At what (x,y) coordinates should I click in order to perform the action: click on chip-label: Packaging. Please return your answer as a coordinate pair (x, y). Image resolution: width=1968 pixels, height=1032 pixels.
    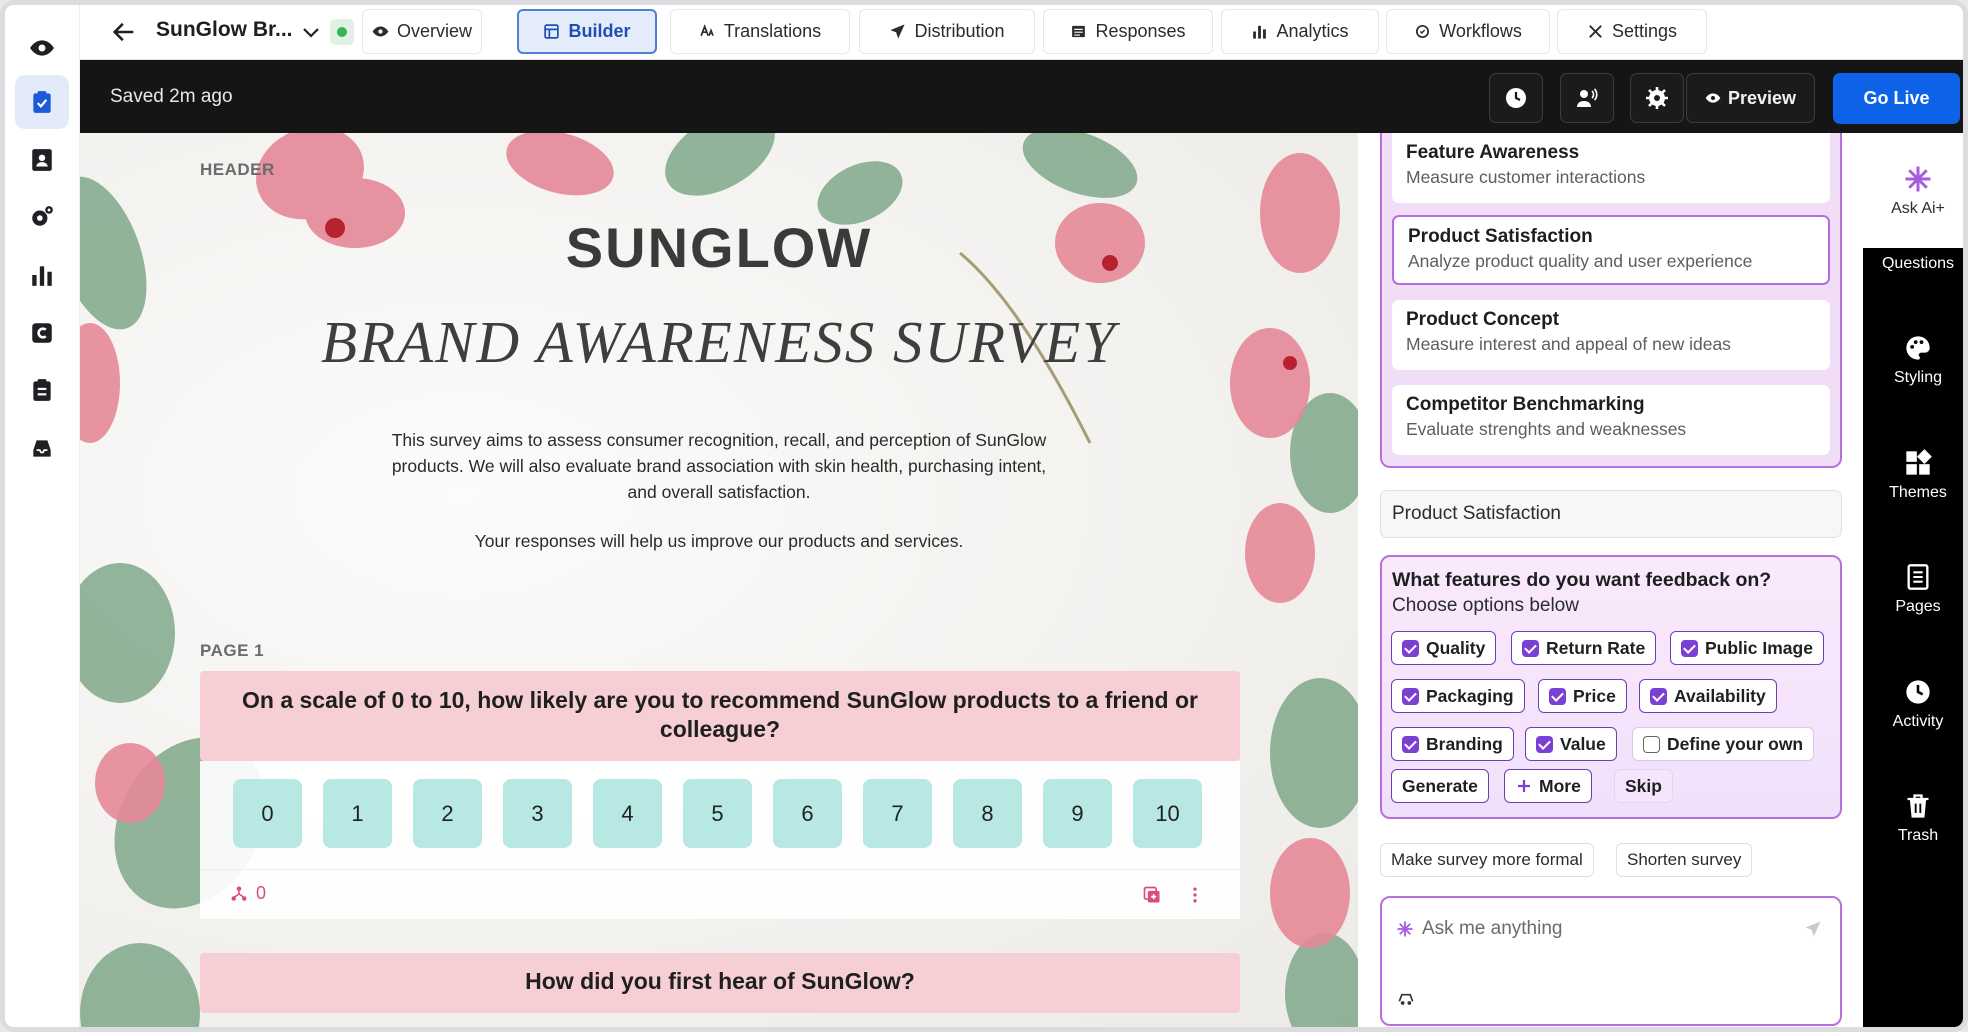
    Looking at the image, I should click on (1470, 695).